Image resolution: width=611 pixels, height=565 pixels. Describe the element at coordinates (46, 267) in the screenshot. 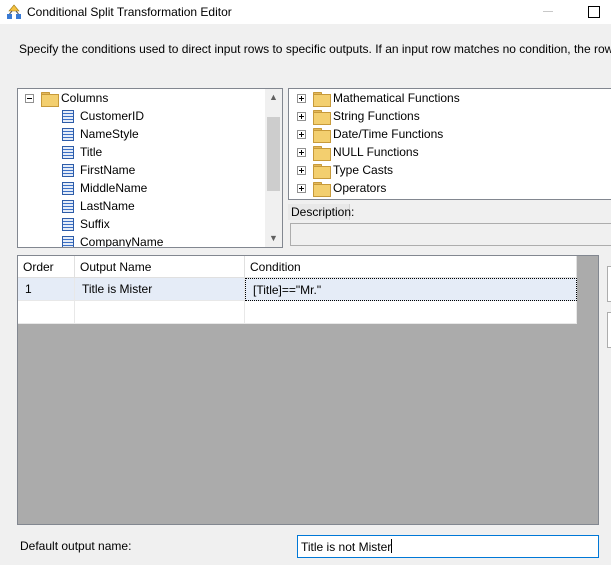

I see `grid-header-order: Order` at that location.